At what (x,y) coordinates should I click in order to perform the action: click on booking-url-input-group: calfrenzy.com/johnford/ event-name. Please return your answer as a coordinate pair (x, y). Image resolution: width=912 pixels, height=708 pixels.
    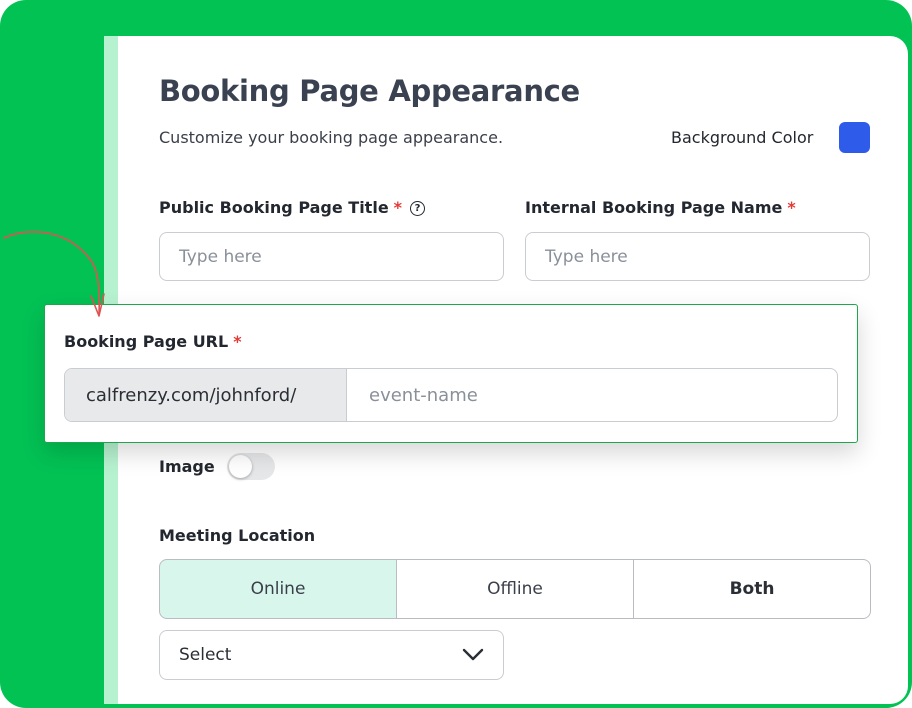
    Looking at the image, I should click on (451, 395).